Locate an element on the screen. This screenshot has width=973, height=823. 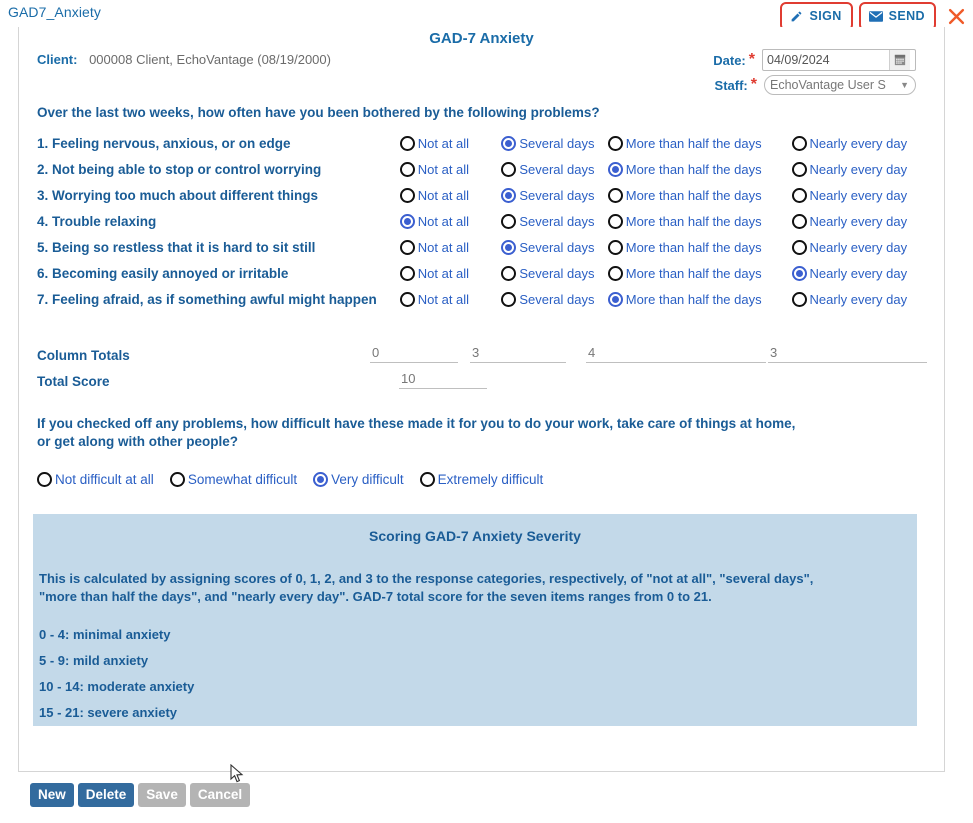
question-1-option-4: Nearly every day is located at coordinates (859, 143).